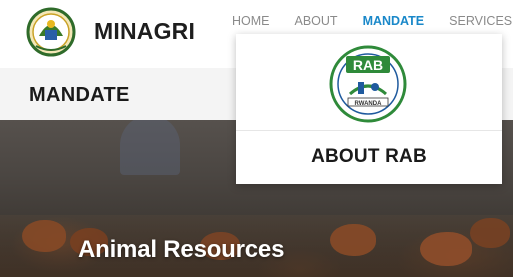  I want to click on coat-of-arms-icon, so click(51, 33).